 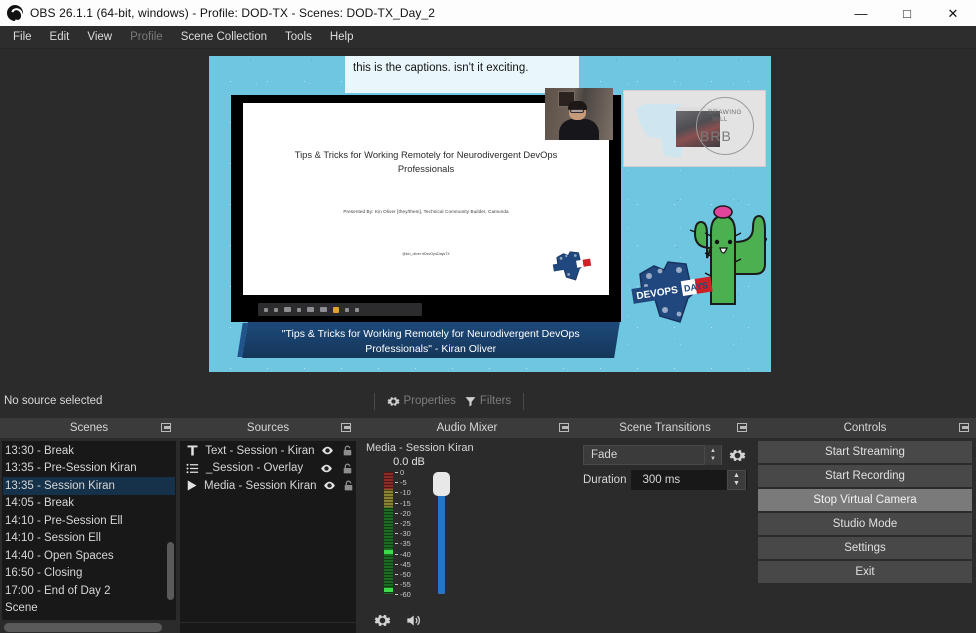 I want to click on mic-icon, so click(x=347, y=309).